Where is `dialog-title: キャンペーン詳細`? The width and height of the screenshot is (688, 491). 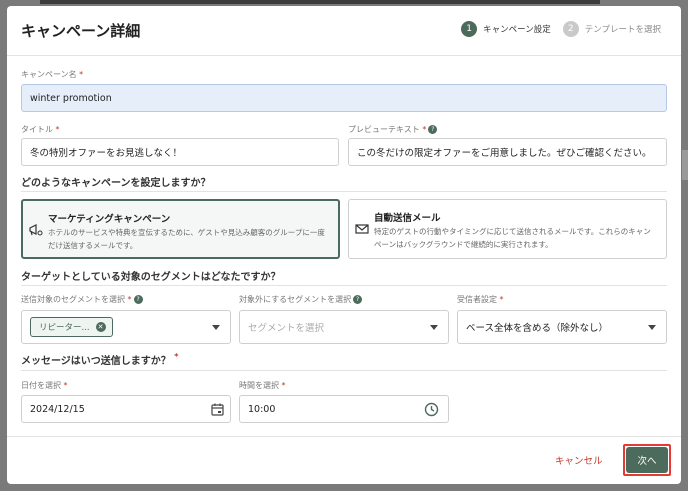 dialog-title: キャンペーン詳細 is located at coordinates (81, 31).